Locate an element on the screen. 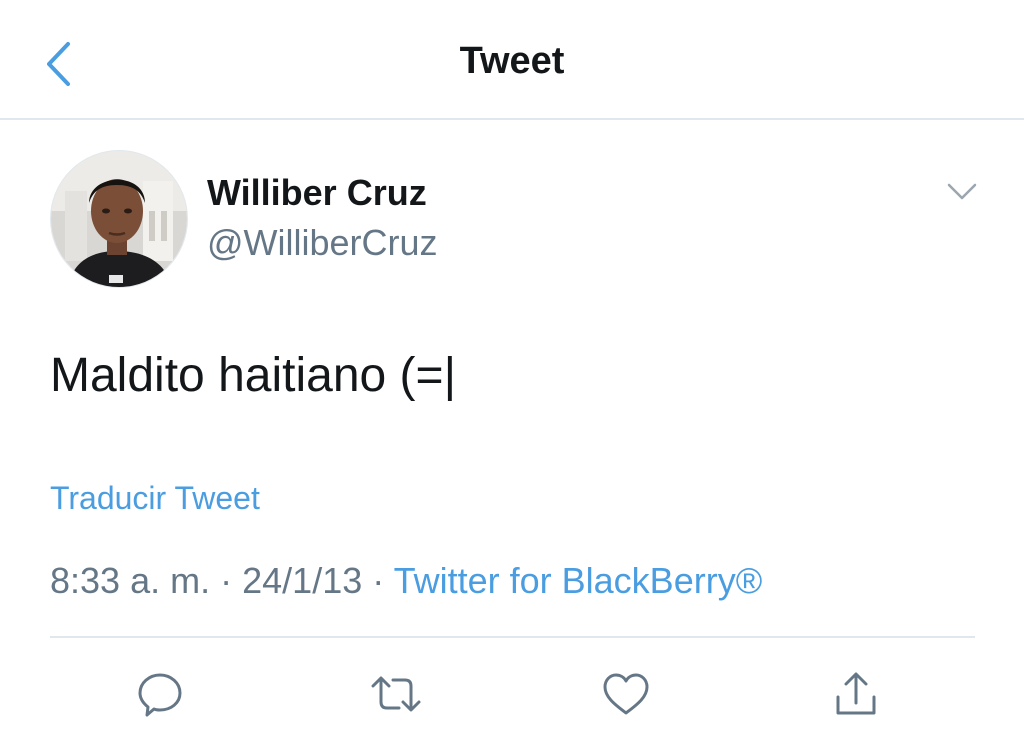 The width and height of the screenshot is (1024, 745). reply-button is located at coordinates (160, 694).